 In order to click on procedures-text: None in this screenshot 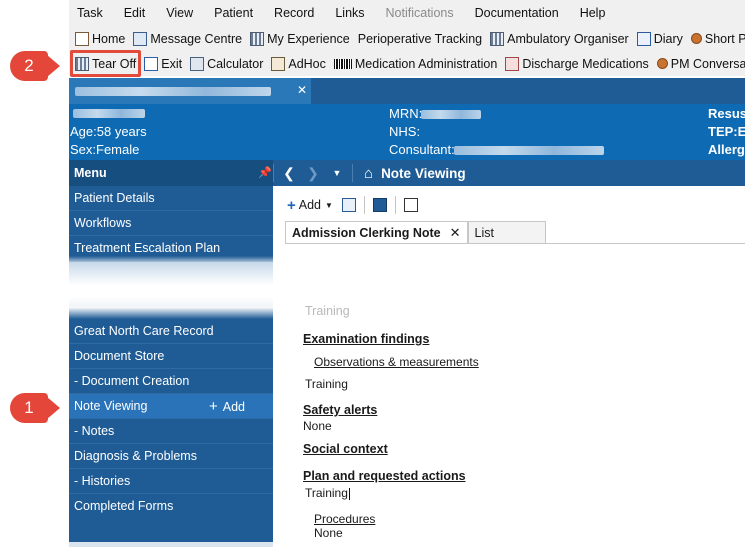, I will do `click(328, 533)`.